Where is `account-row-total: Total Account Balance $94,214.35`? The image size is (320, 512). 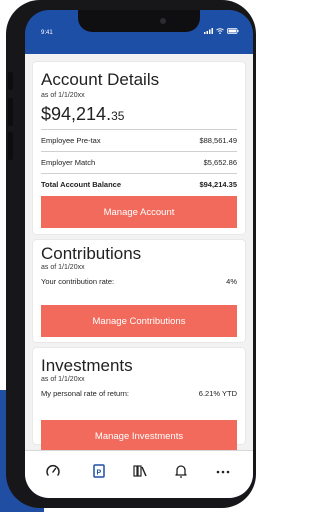
account-row-total: Total Account Balance $94,214.35 is located at coordinates (139, 186).